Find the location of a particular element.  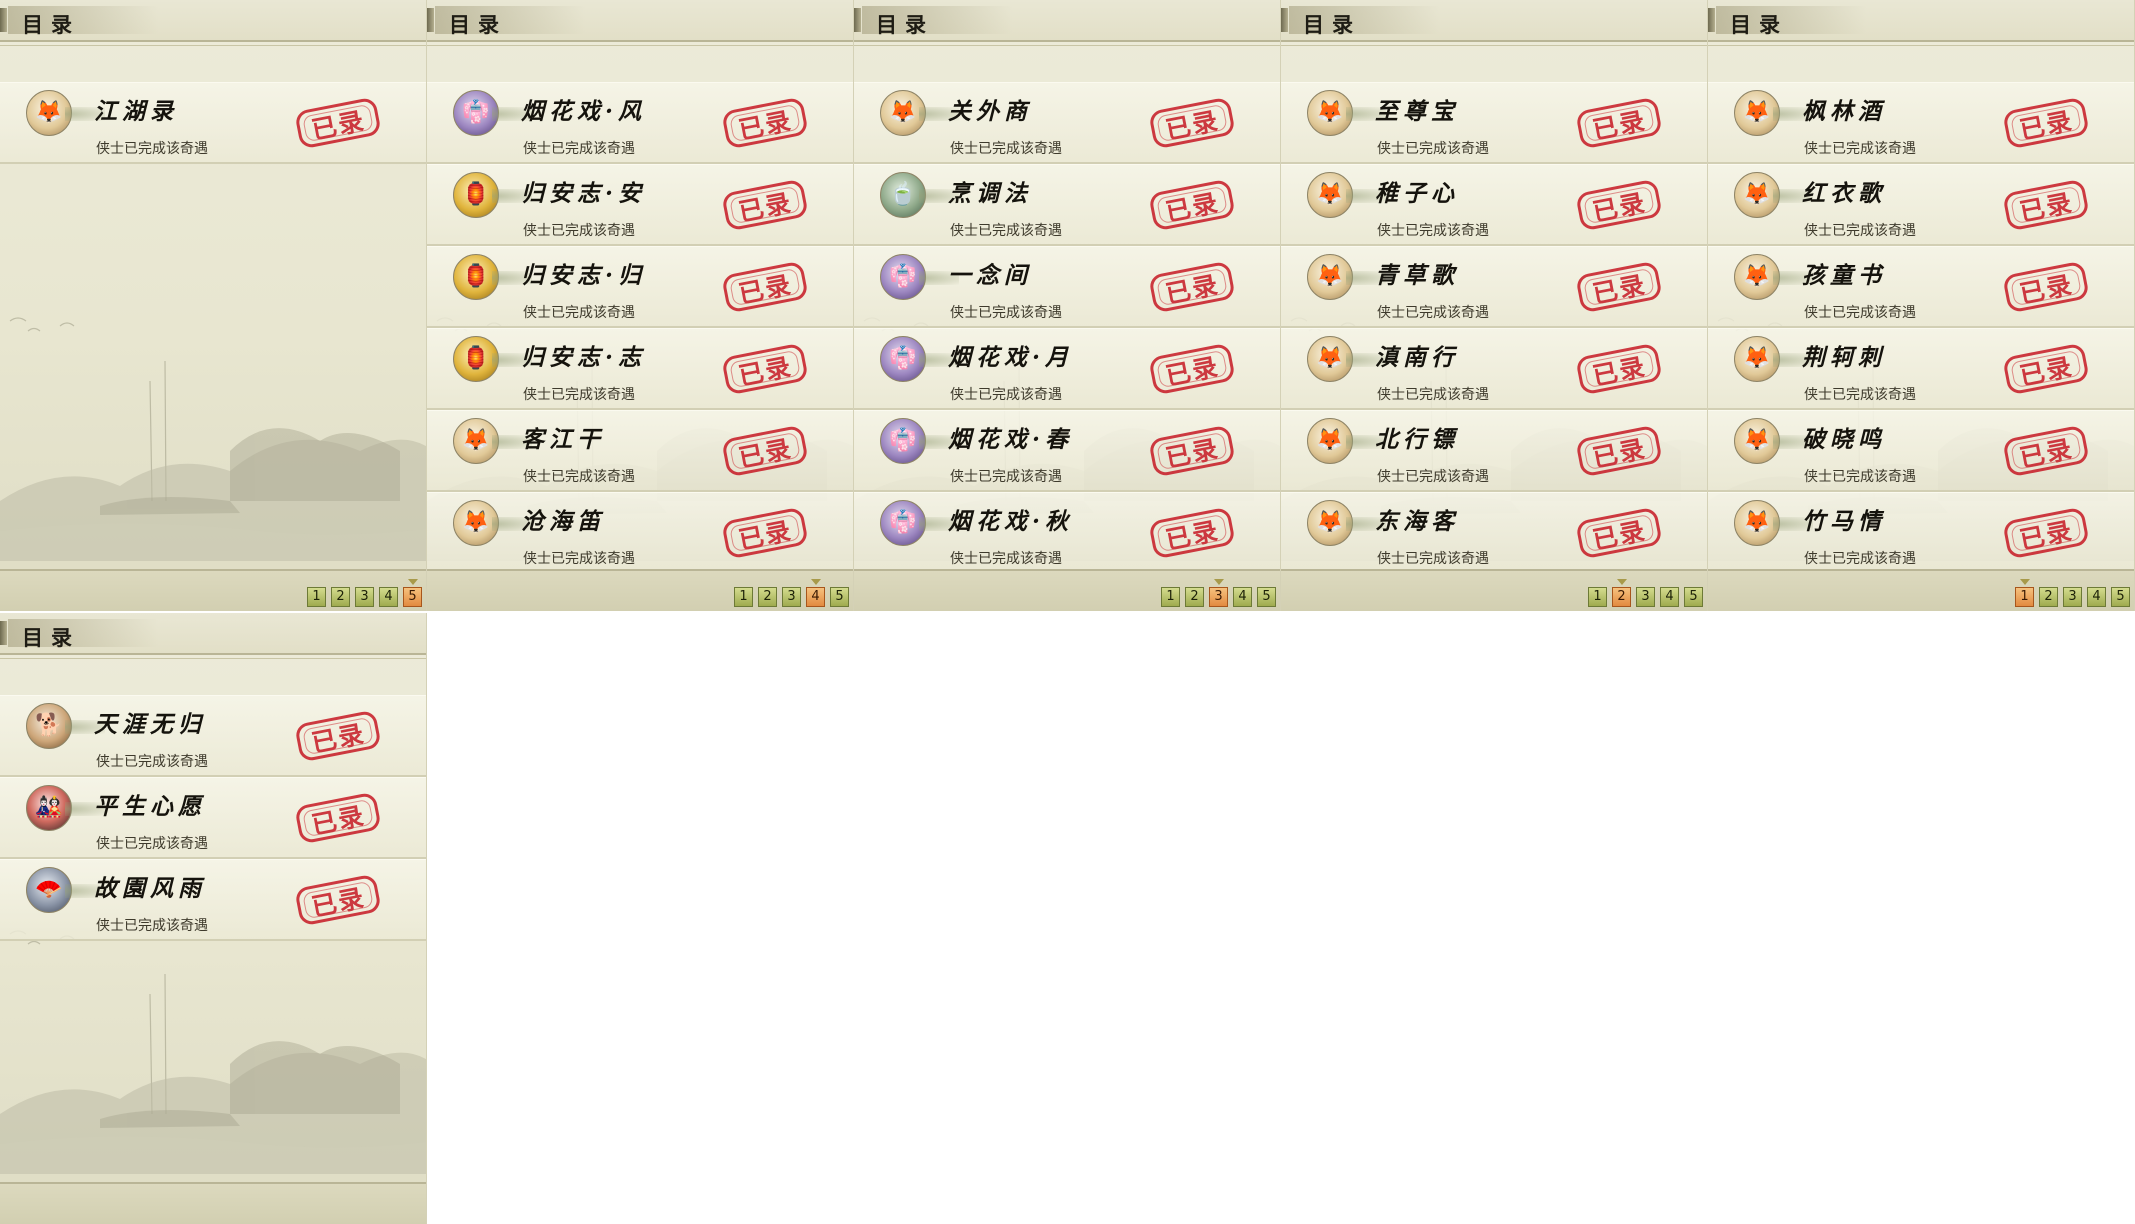

adventure-title: 枫林酒 is located at coordinates (1844, 111).